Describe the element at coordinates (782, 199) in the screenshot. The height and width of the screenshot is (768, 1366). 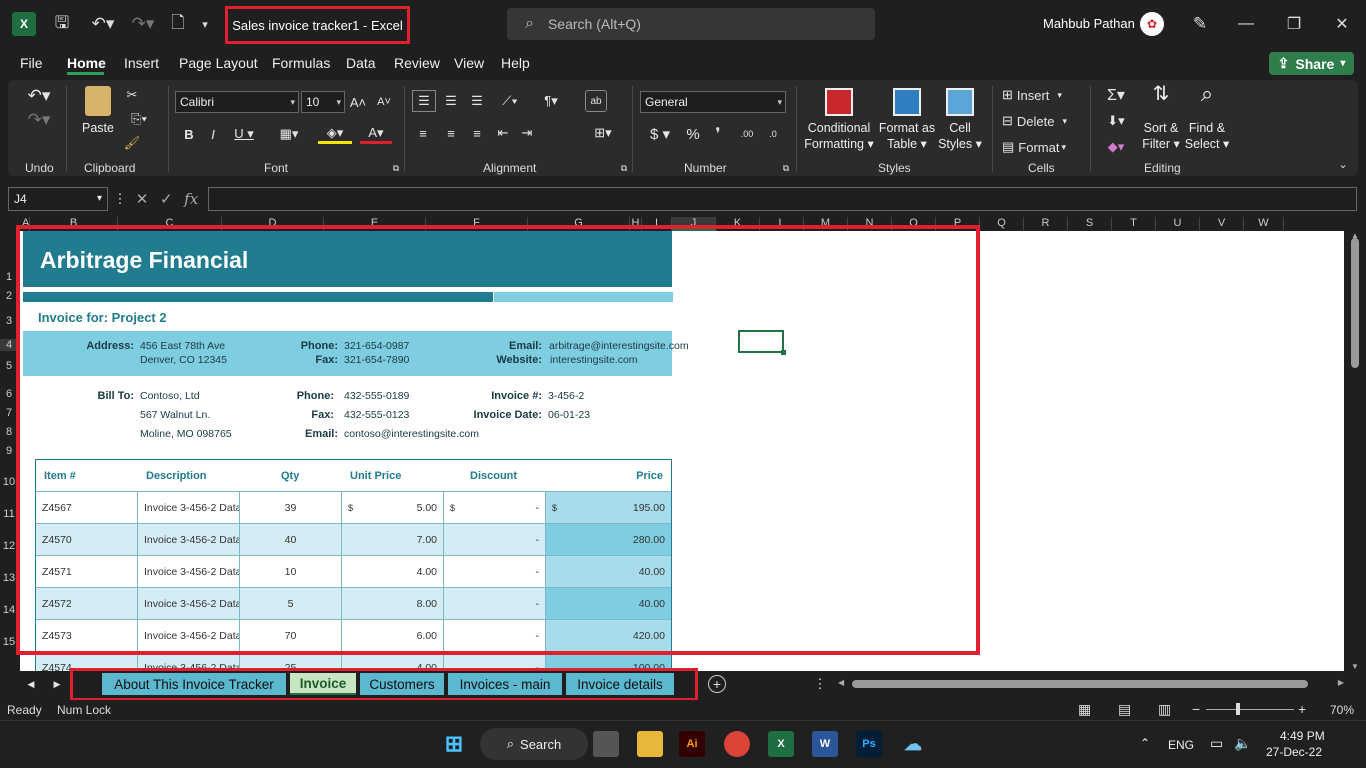
I see `formula-input` at that location.